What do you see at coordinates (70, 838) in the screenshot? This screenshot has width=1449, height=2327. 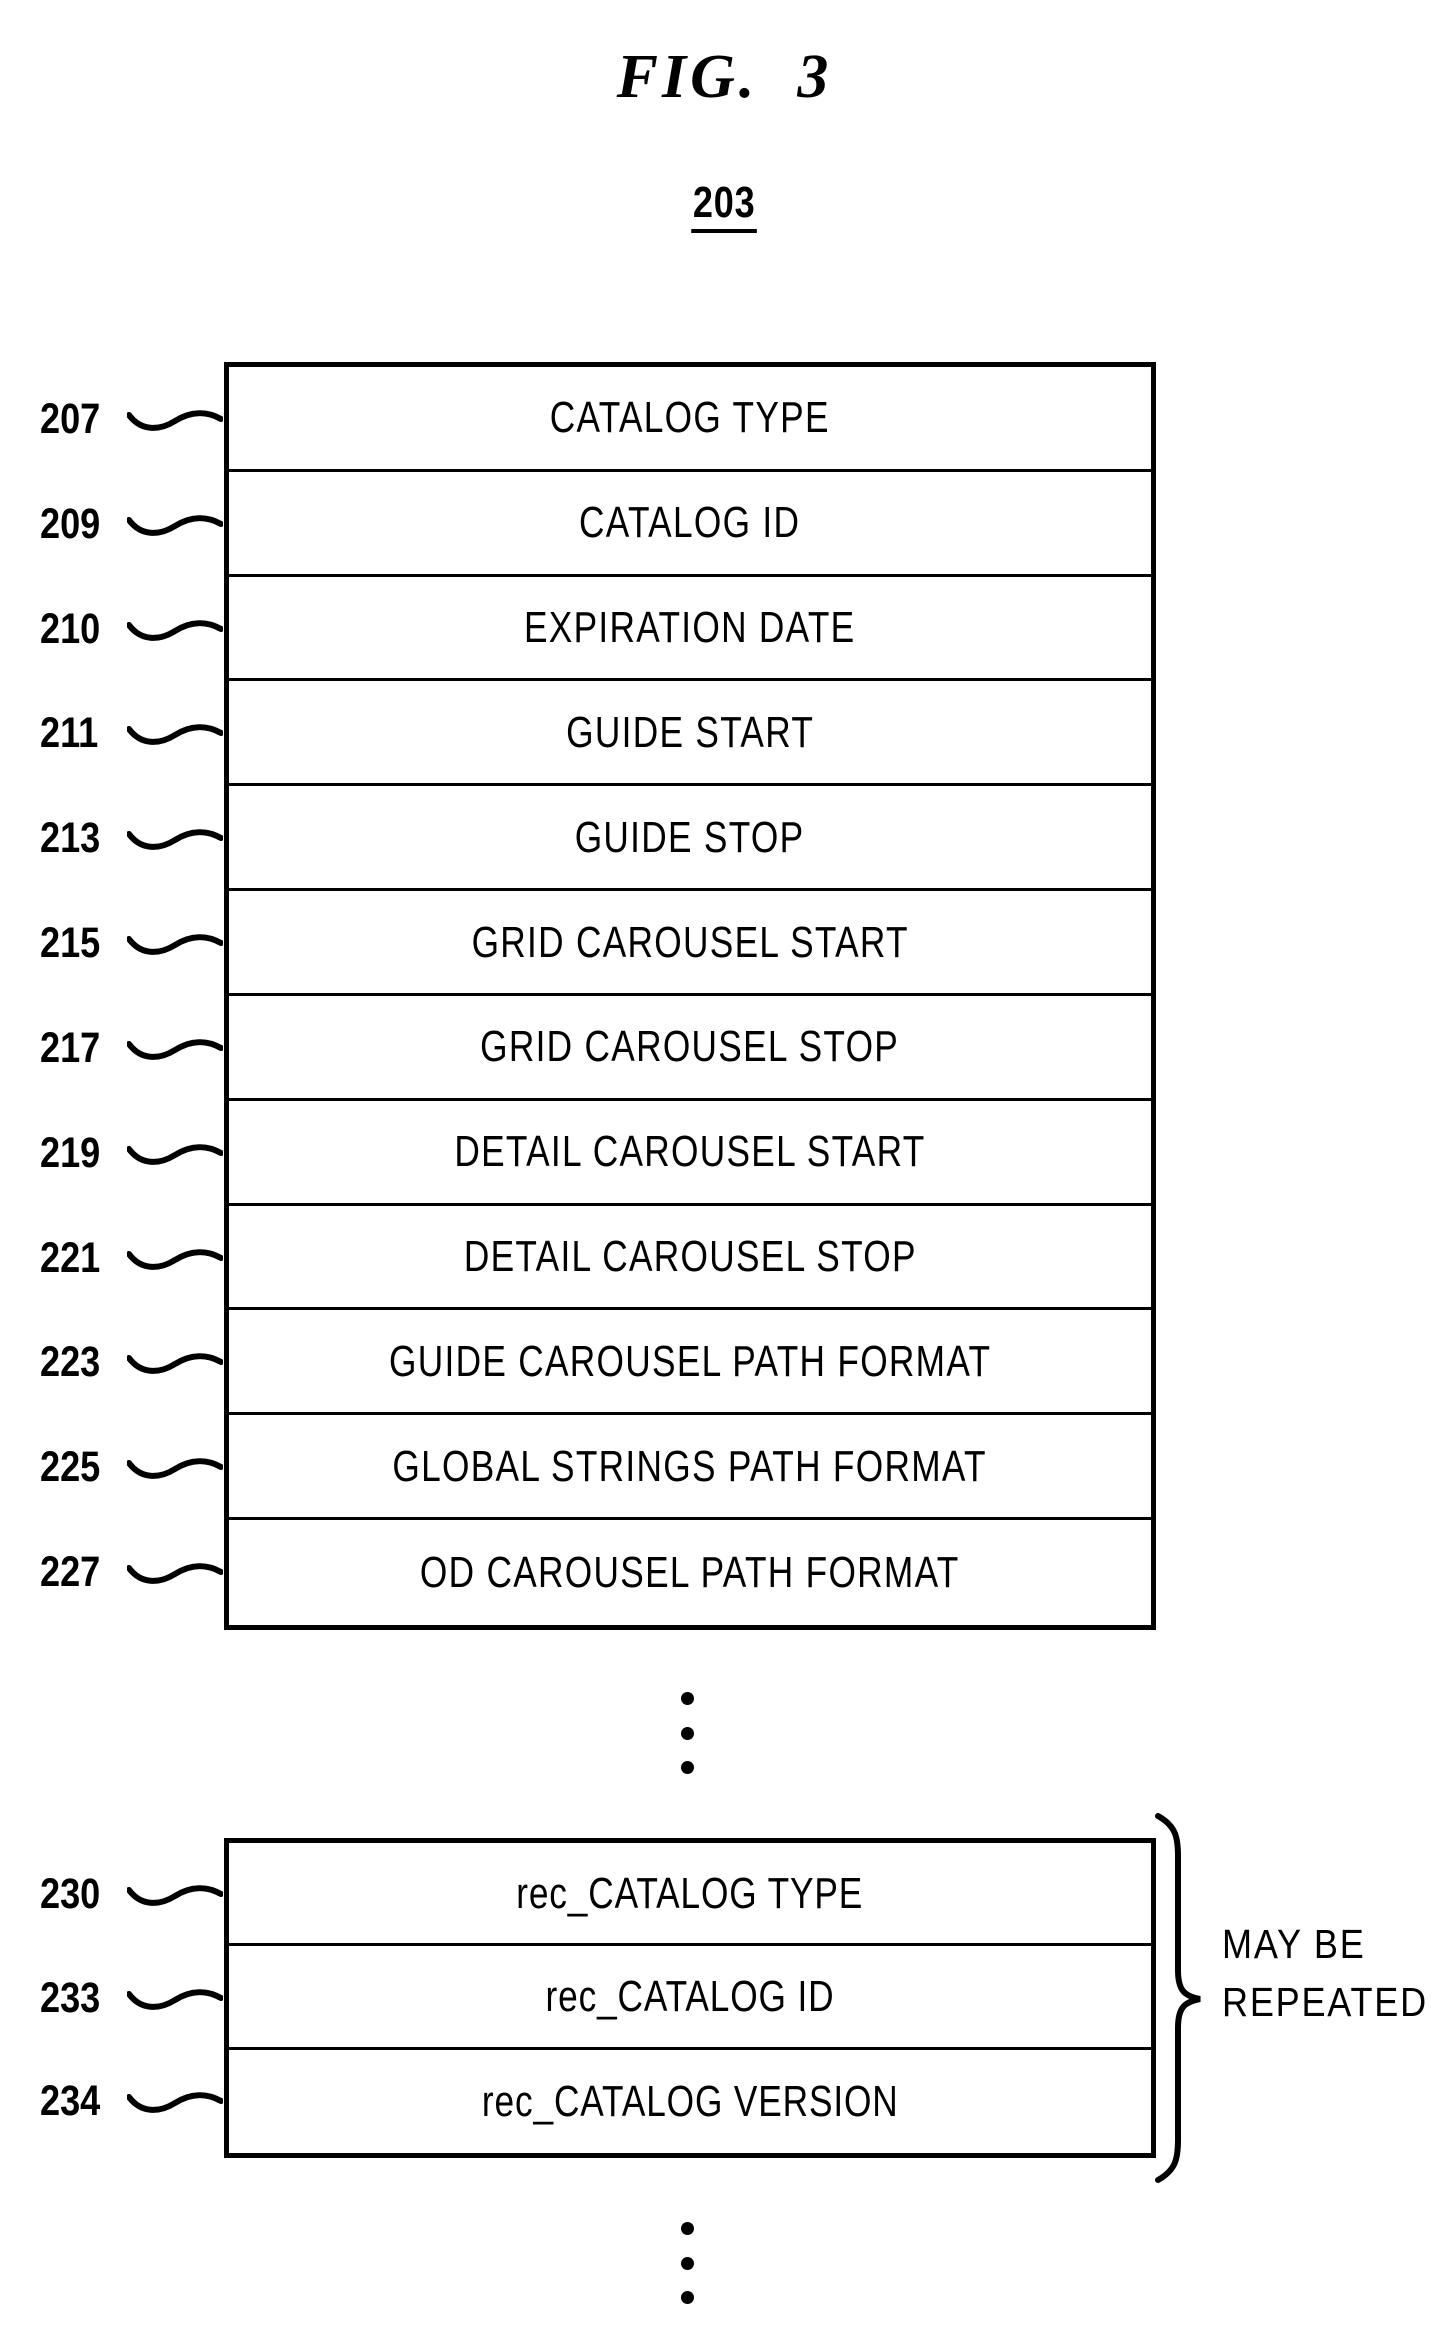 I see `reference-number: 213` at bounding box center [70, 838].